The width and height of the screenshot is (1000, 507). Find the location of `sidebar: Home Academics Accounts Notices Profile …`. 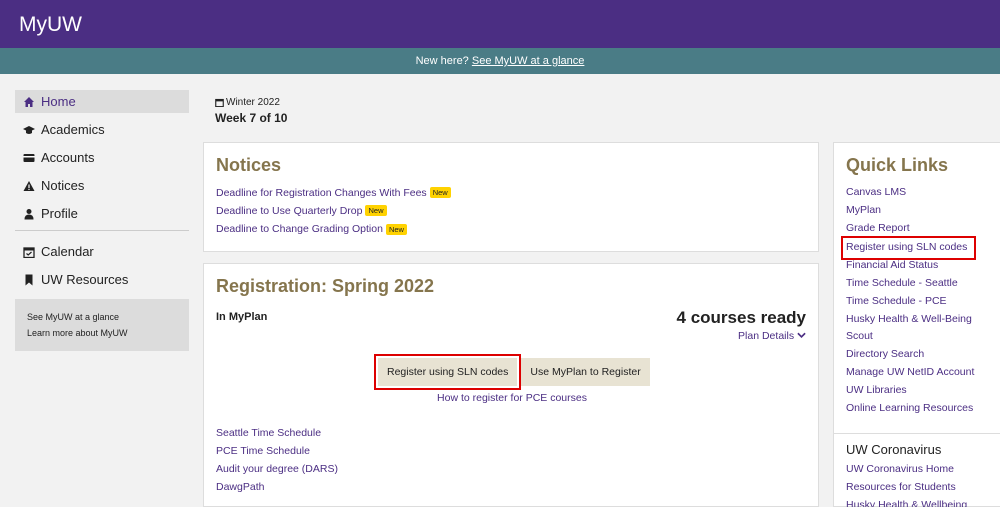

sidebar: Home Academics Accounts Notices Profile … is located at coordinates (102, 220).